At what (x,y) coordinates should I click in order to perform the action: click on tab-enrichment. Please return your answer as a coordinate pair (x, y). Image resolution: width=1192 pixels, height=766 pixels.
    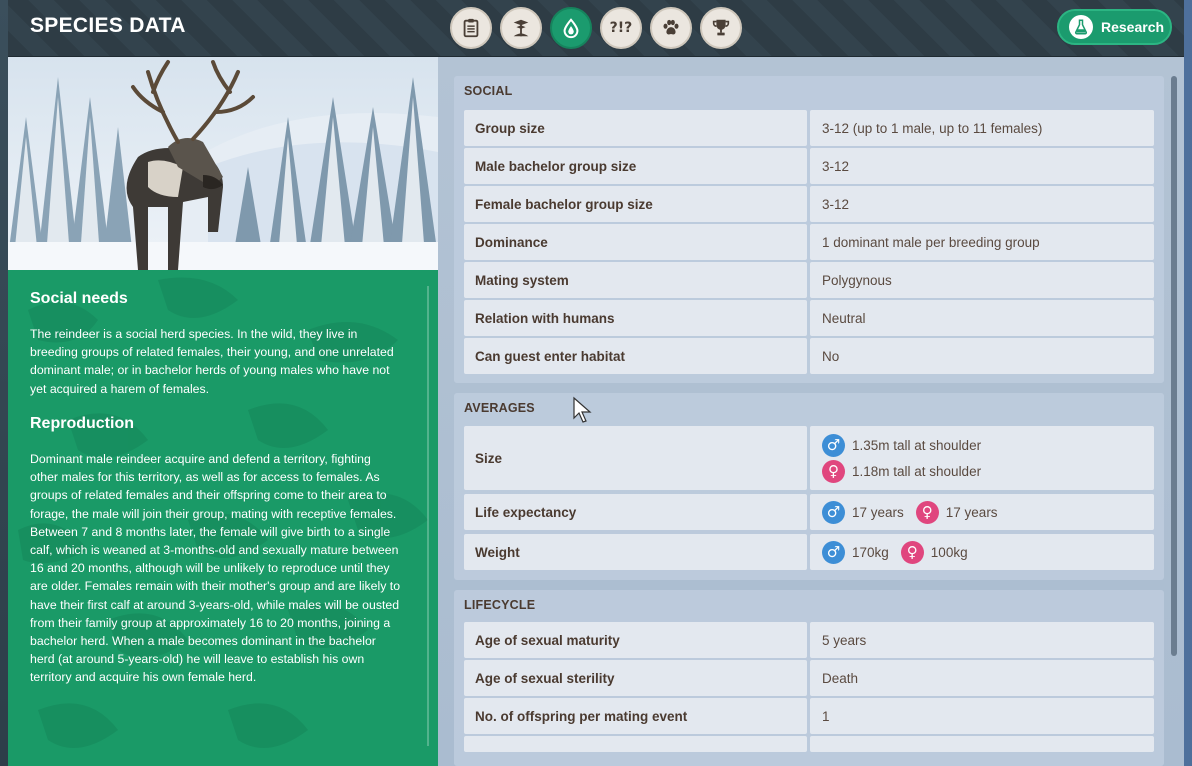
    Looking at the image, I should click on (671, 28).